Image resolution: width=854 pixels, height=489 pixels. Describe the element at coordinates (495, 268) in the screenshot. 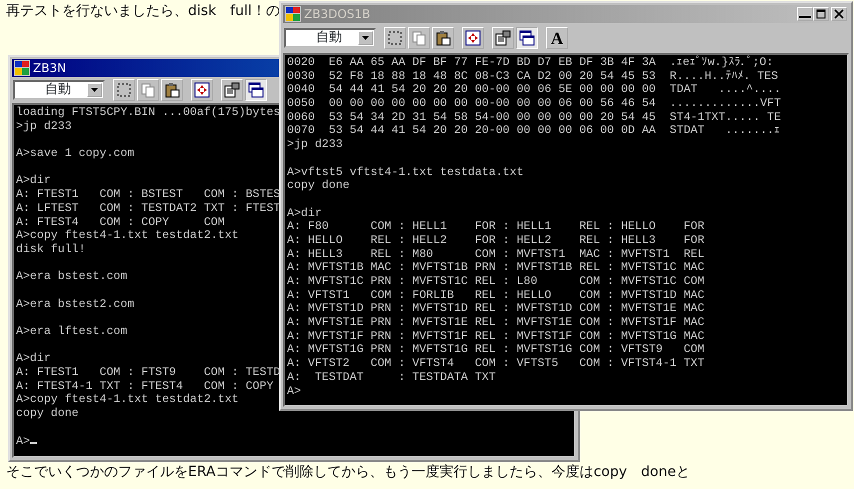

I see `console-line: A: MVFTST1B MAC : MVFTST1B PRN : MVFTST1B REL : MVFTST1C MAC` at that location.